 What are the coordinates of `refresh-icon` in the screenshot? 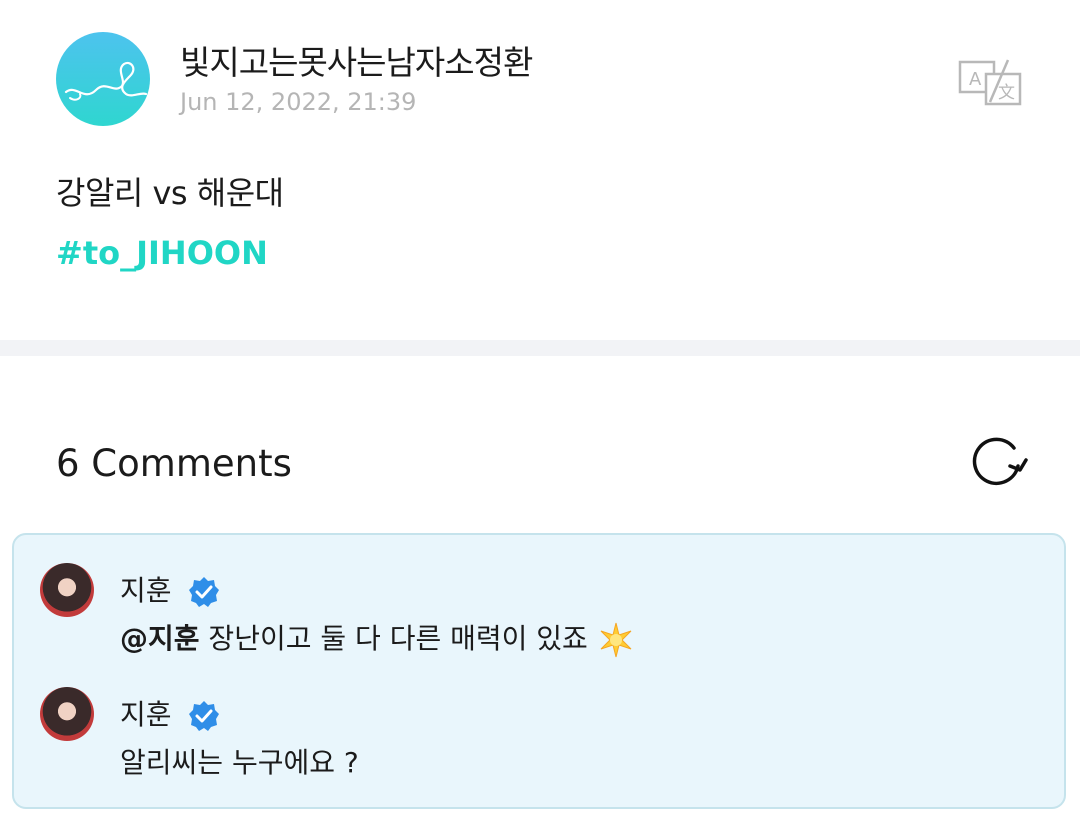 It's located at (1000, 461).